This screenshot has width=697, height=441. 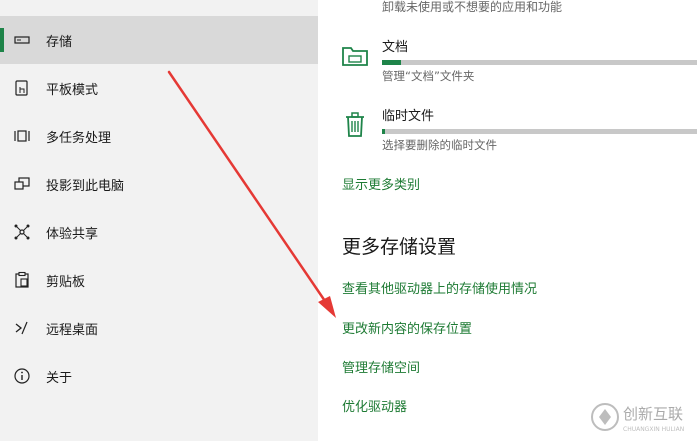 What do you see at coordinates (72, 90) in the screenshot?
I see `sidebar-item-label: 平板模式` at bounding box center [72, 90].